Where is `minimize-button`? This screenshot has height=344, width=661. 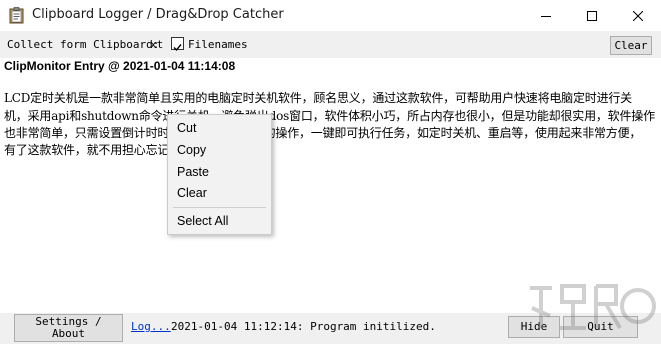
minimize-button is located at coordinates (546, 15).